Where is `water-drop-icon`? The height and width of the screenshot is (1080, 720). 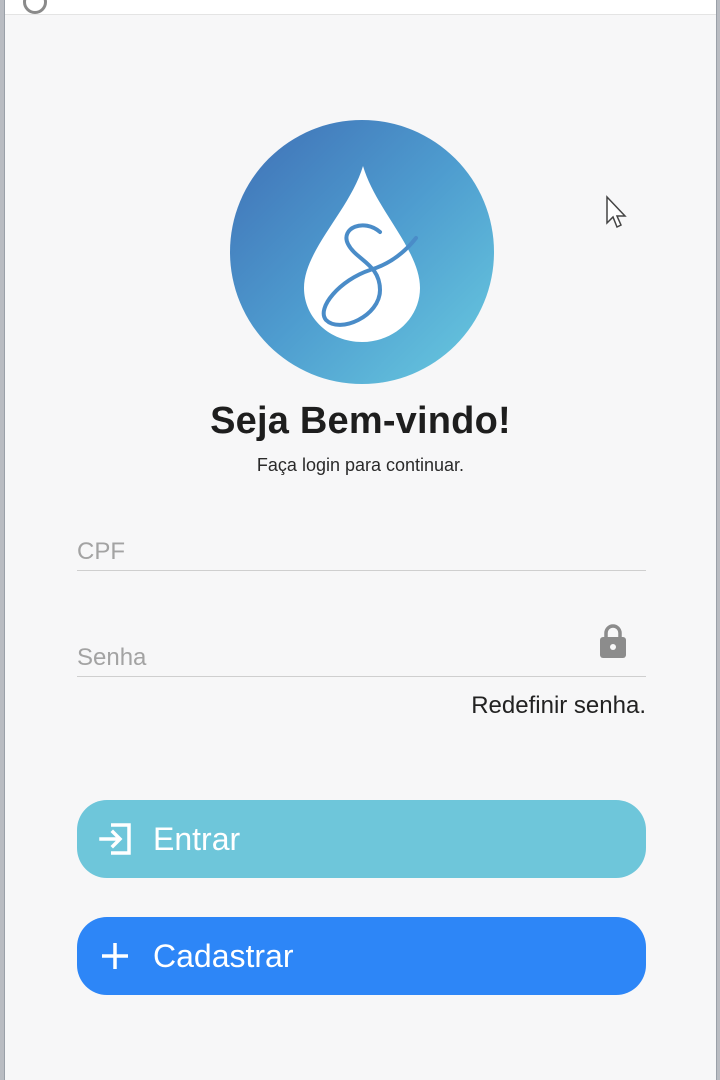 water-drop-icon is located at coordinates (362, 254).